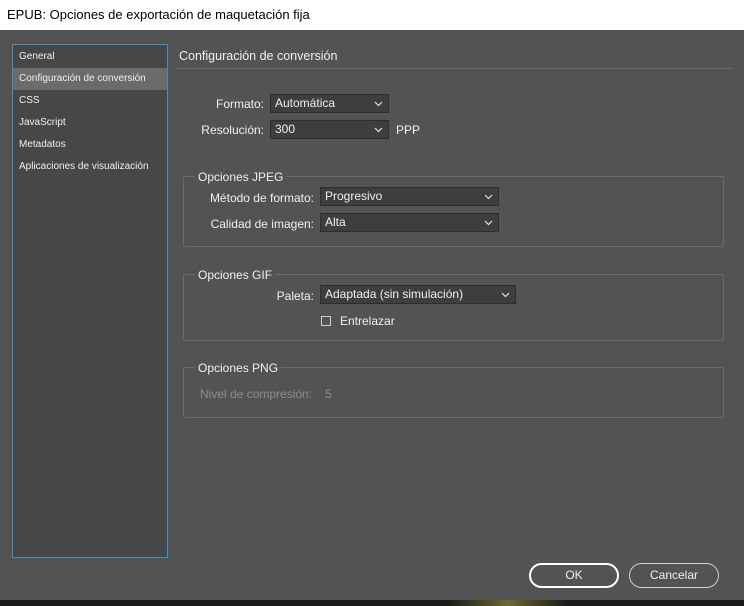 This screenshot has height=606, width=744. Describe the element at coordinates (354, 196) in the screenshot. I see `metodo-formato-value: Progresivo` at that location.